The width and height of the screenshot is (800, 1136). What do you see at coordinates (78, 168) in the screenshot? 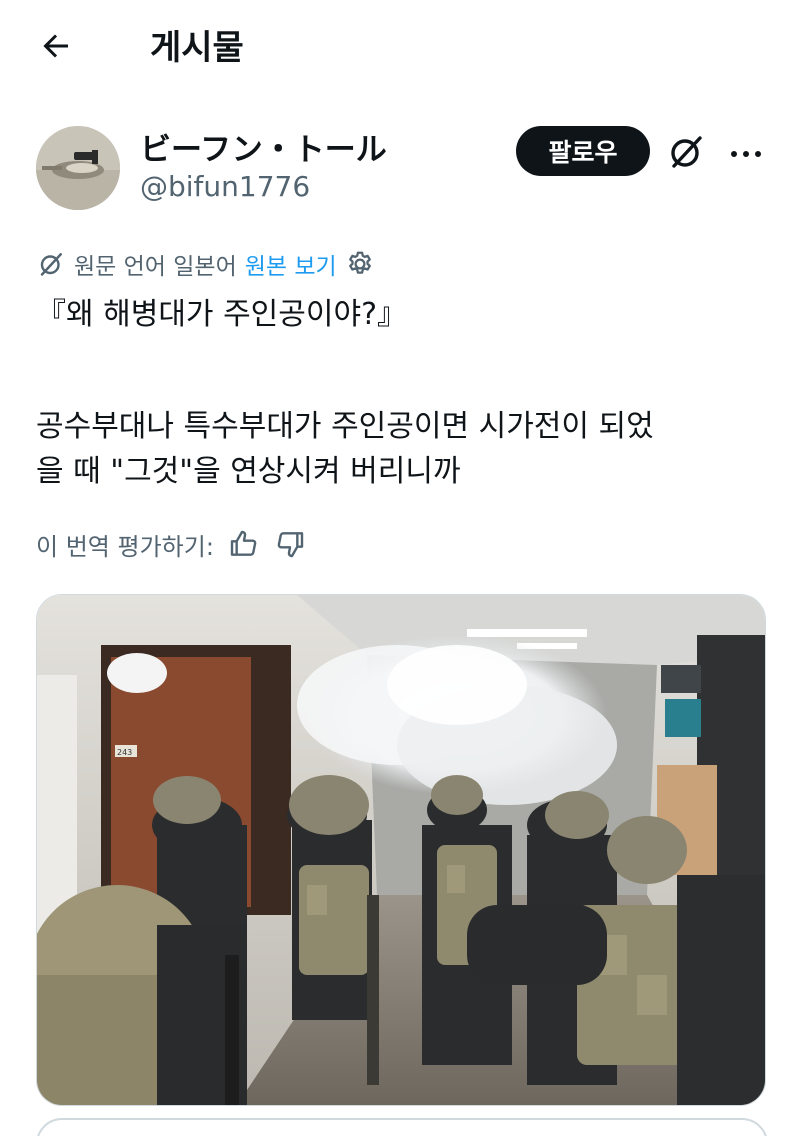
I see `avatar` at bounding box center [78, 168].